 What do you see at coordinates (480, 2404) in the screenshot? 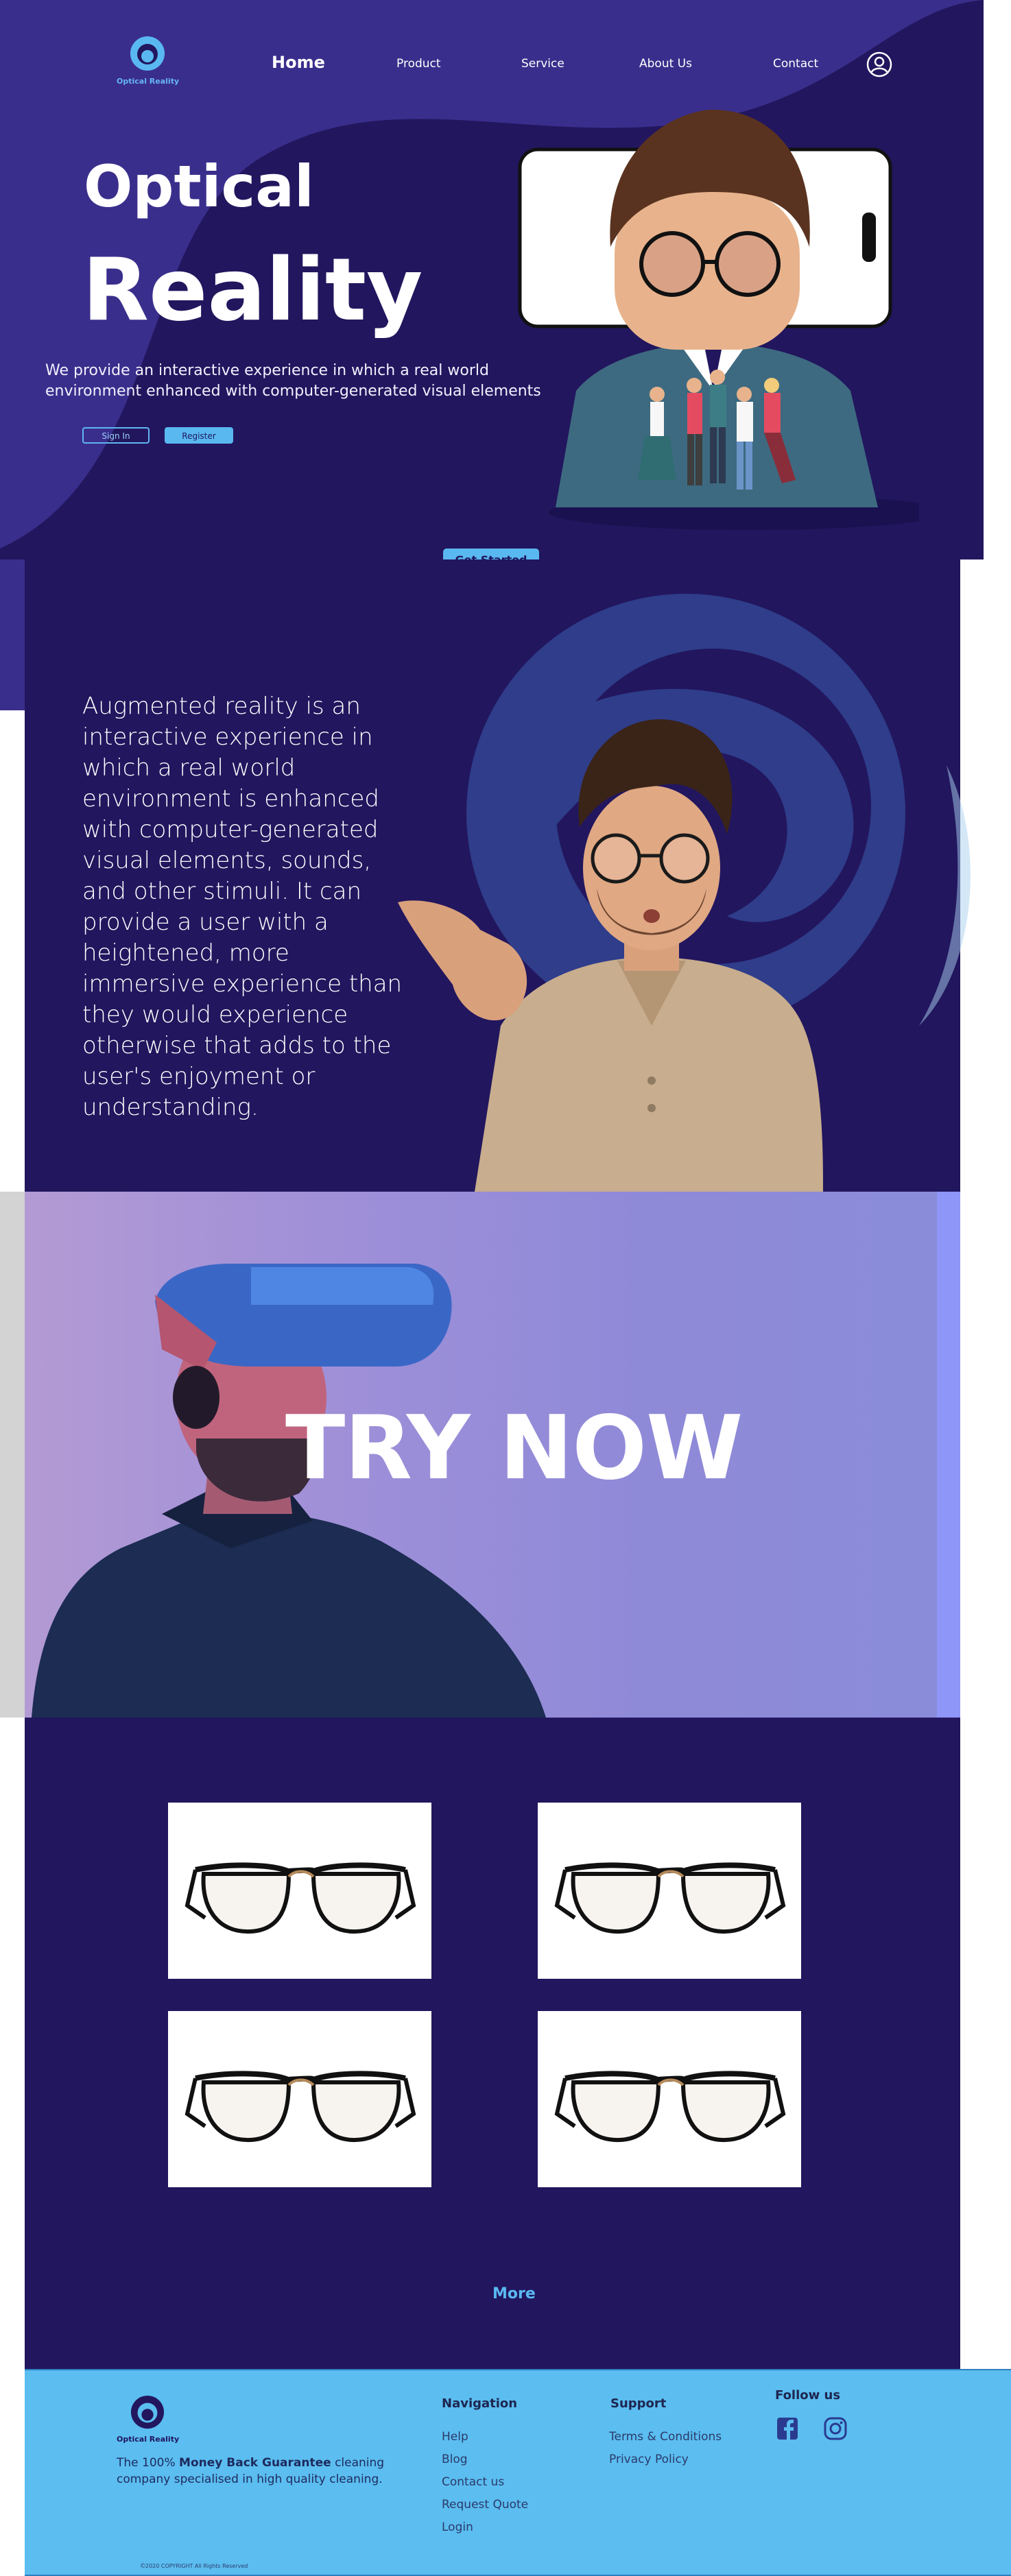
I see `footer-navigation-heading: Navigation` at bounding box center [480, 2404].